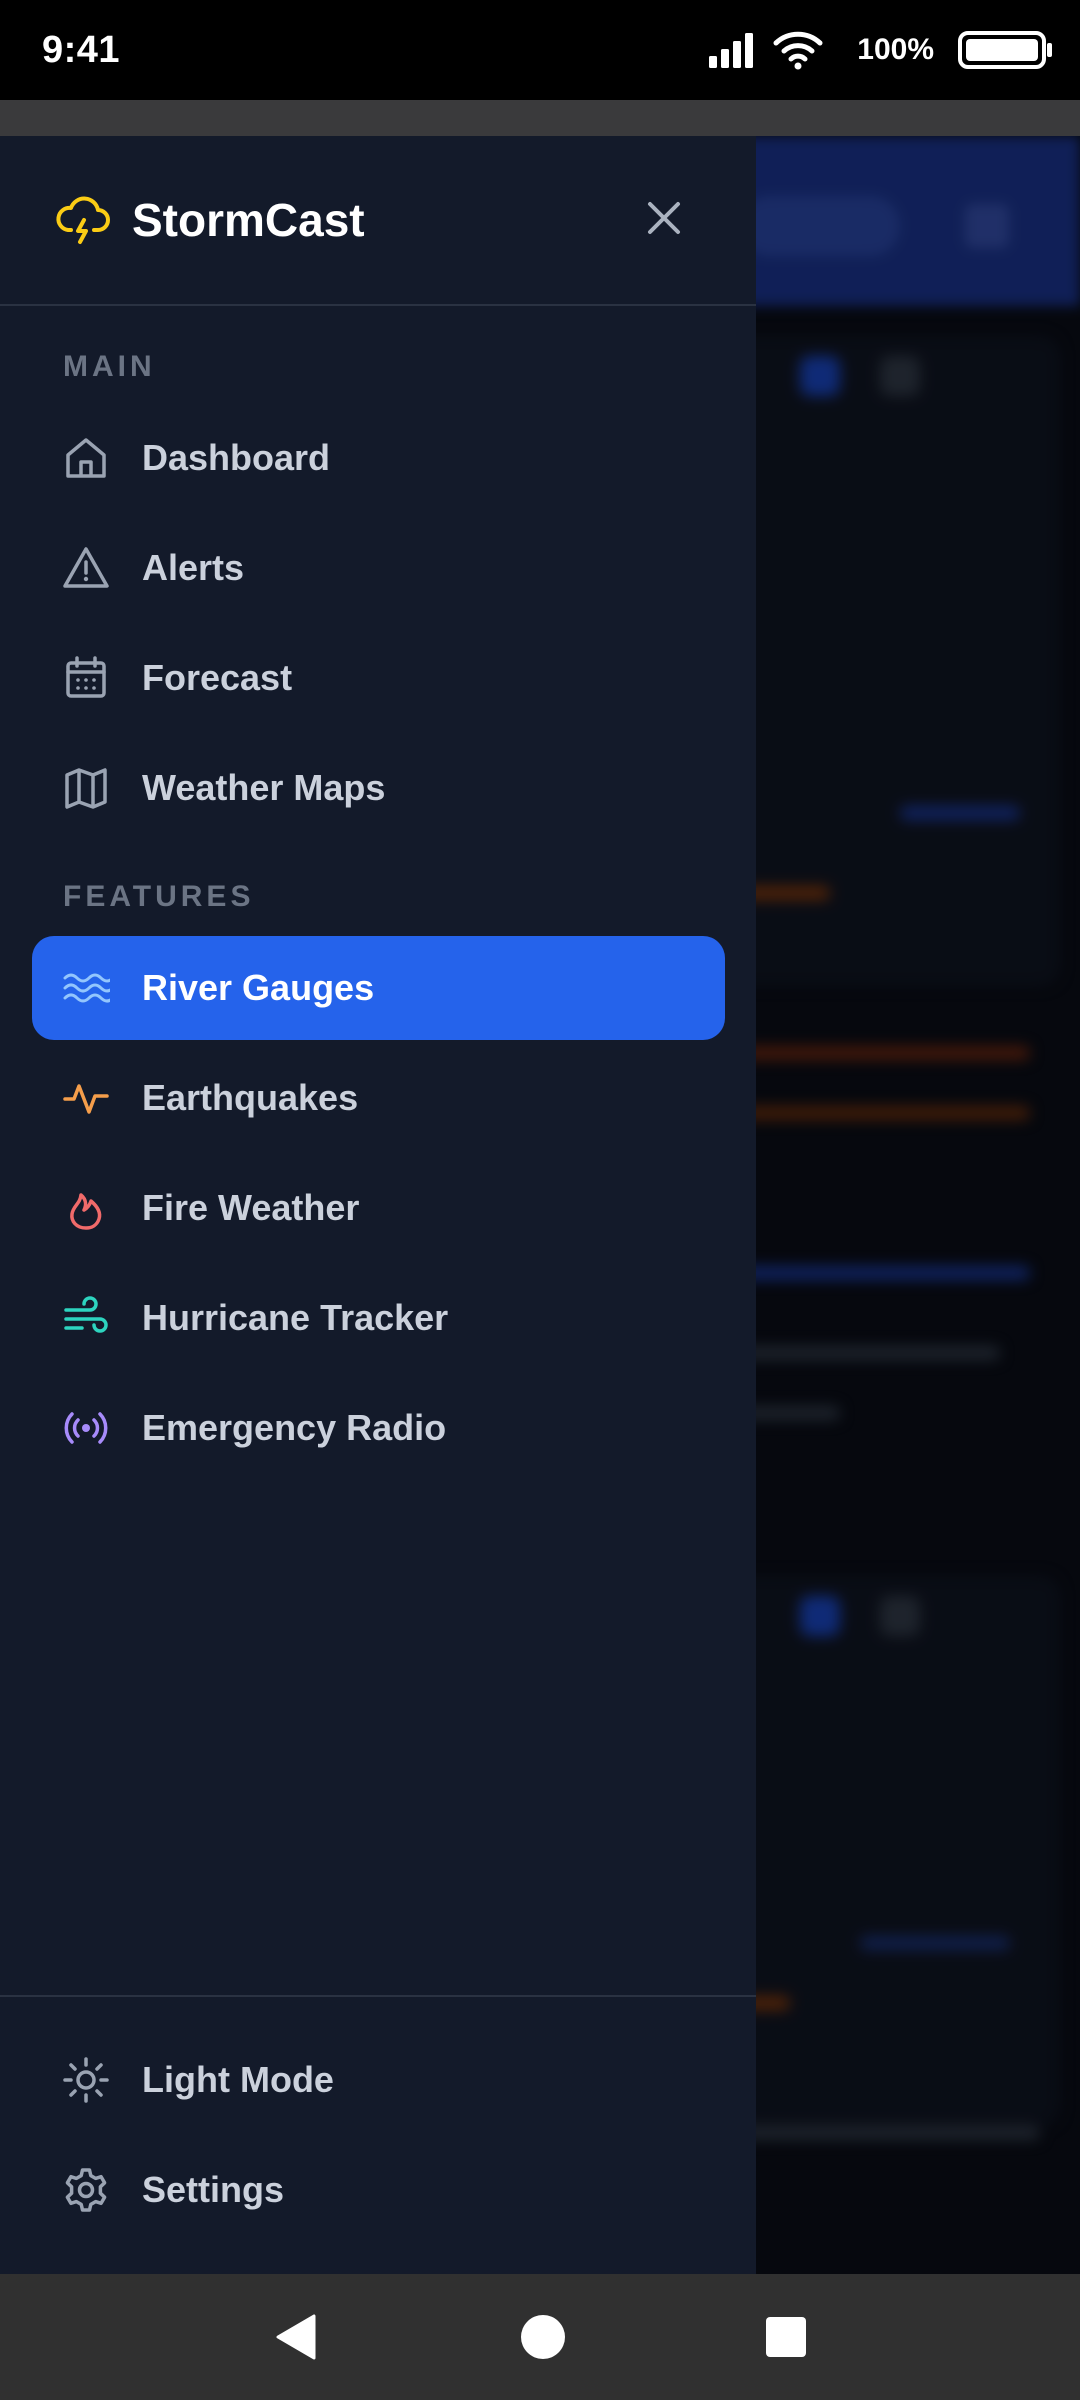 The image size is (1080, 2400). What do you see at coordinates (86, 1211) in the screenshot?
I see `flame-icon` at bounding box center [86, 1211].